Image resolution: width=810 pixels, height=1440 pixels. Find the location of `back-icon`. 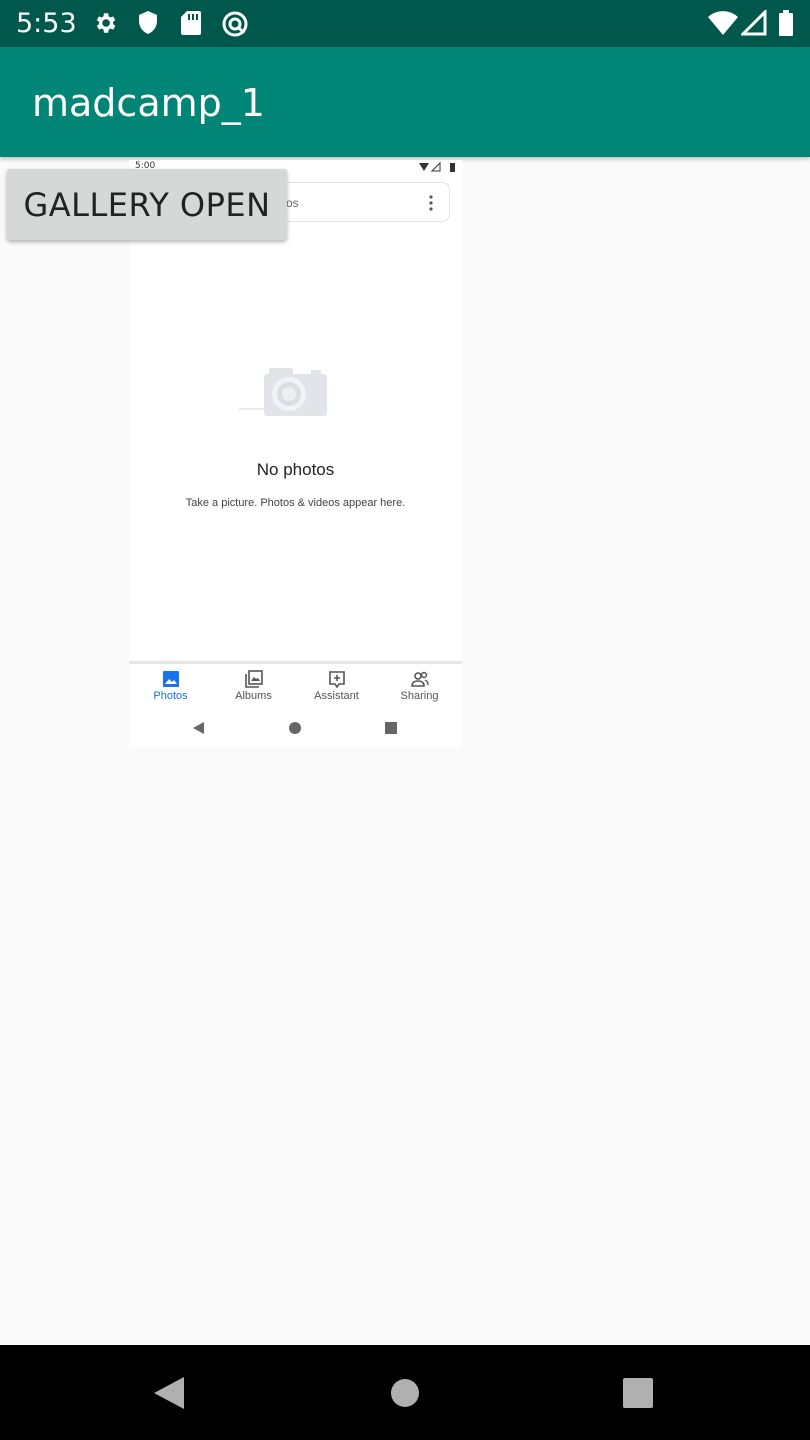

back-icon is located at coordinates (169, 1393).